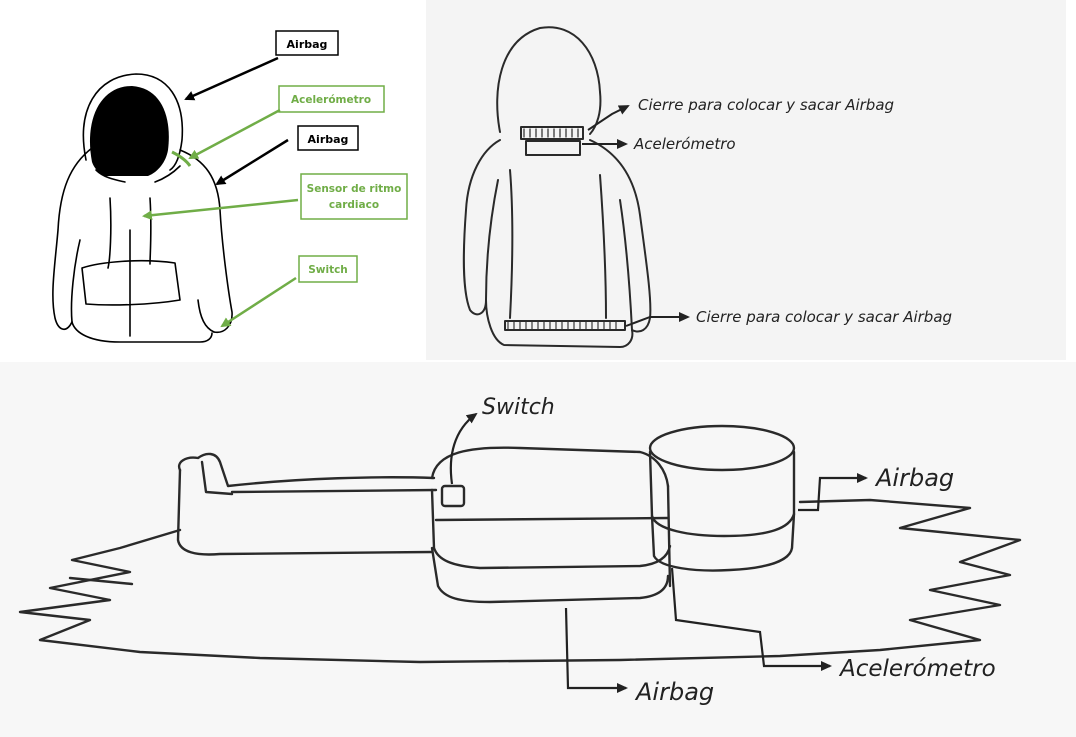  I want to click on label-accelerometer-back: Acelerómetro, so click(684, 144).